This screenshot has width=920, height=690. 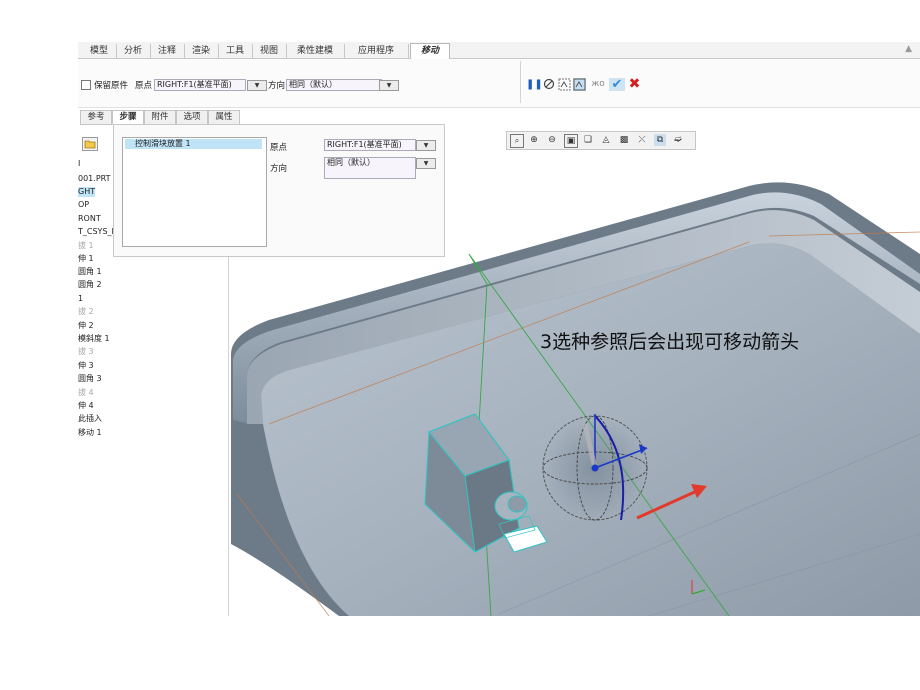 I want to click on preview-icon, so click(x=564, y=84).